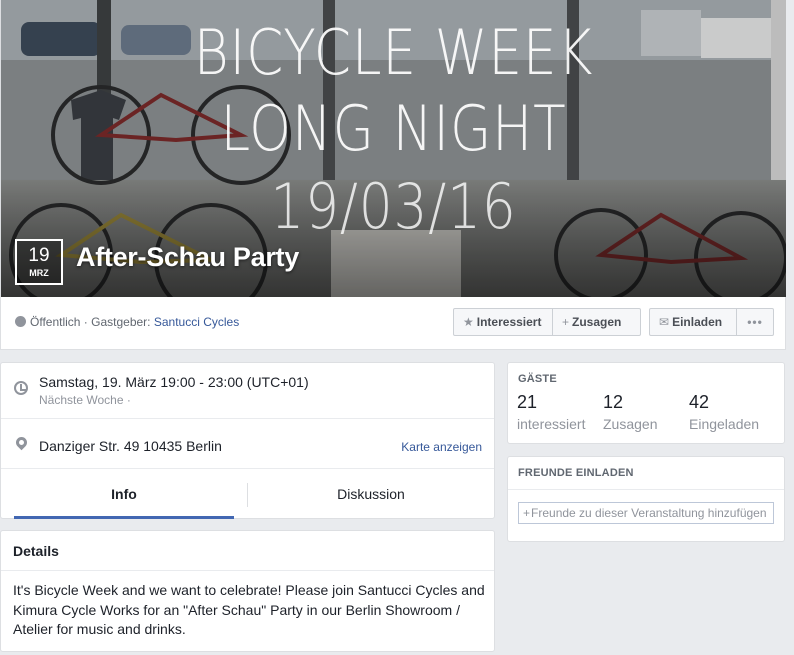 The width and height of the screenshot is (794, 655). I want to click on globe-icon, so click(20, 321).